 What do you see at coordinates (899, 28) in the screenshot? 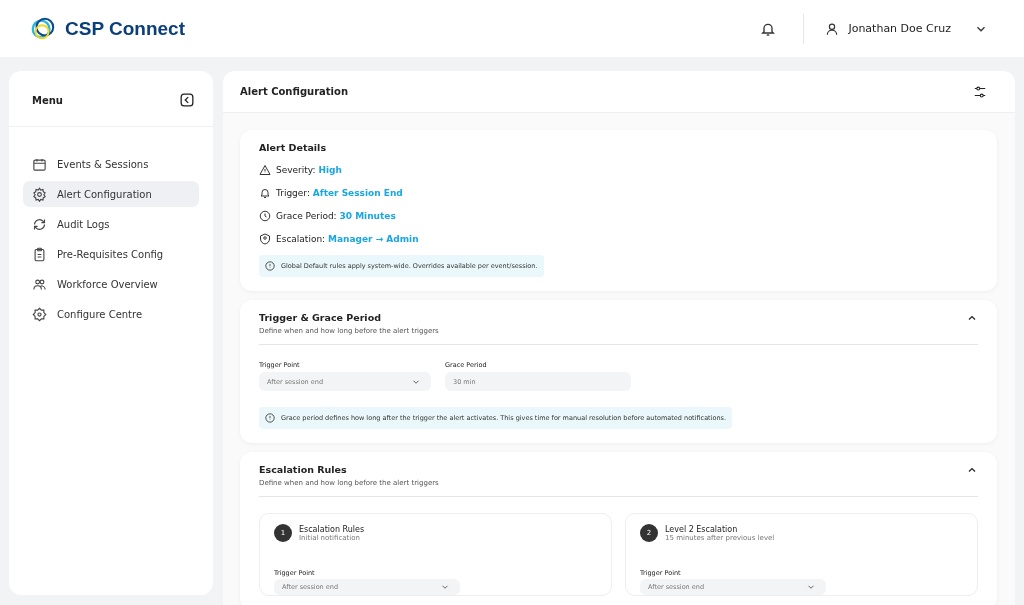
I see `user-name: Jonathan Doe Cruz` at bounding box center [899, 28].